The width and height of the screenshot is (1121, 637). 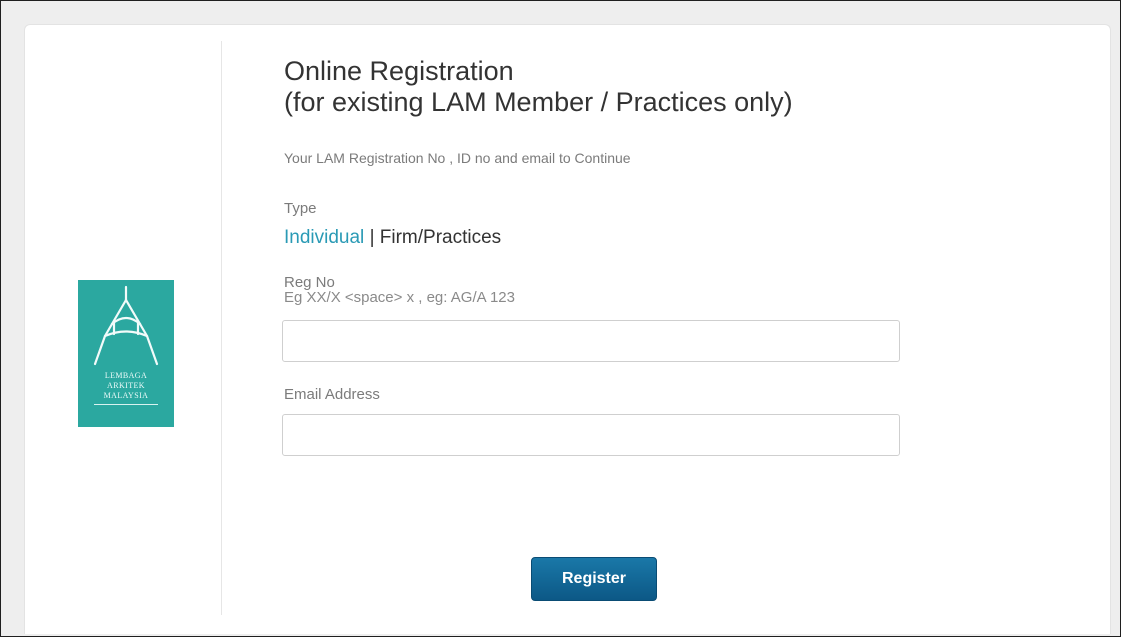 I want to click on logo-wordmark: LEMBAGA ARKITEK MALAYSIA, so click(x=126, y=386).